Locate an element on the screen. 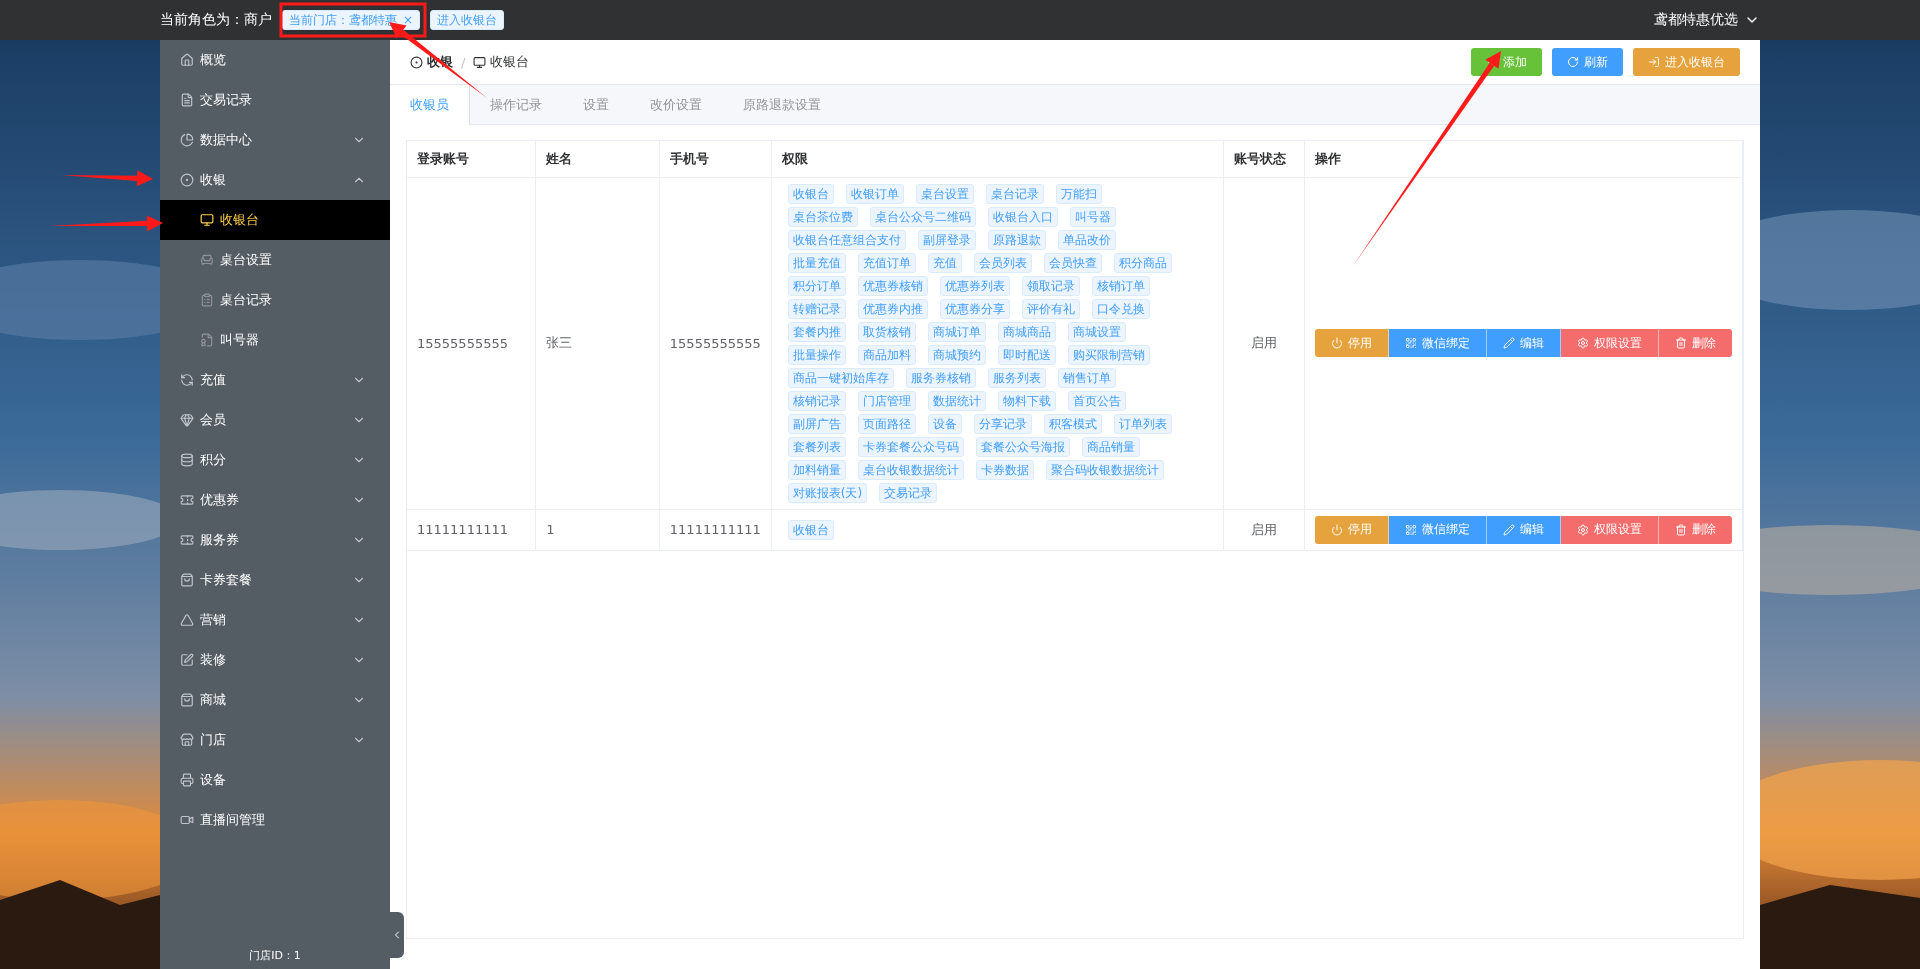 This screenshot has height=969, width=1920. permission-tag: 副屏登录 is located at coordinates (946, 239).